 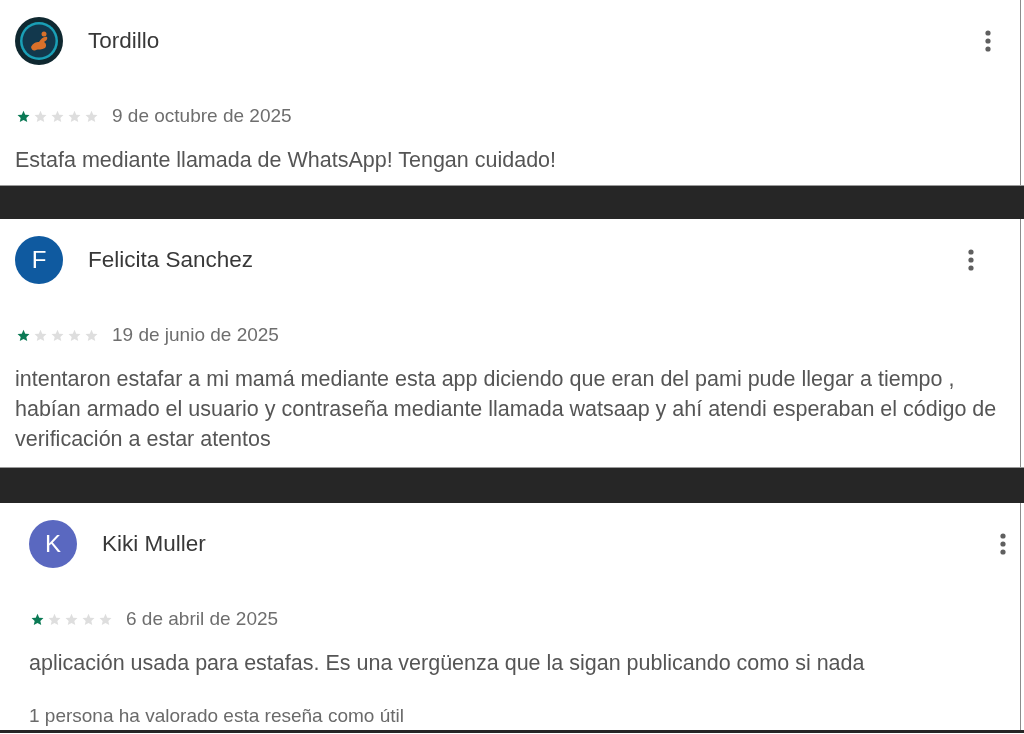 I want to click on review-text: Estafa mediante llamada de WhatsApp! Tengan cuidado!, so click(x=286, y=160).